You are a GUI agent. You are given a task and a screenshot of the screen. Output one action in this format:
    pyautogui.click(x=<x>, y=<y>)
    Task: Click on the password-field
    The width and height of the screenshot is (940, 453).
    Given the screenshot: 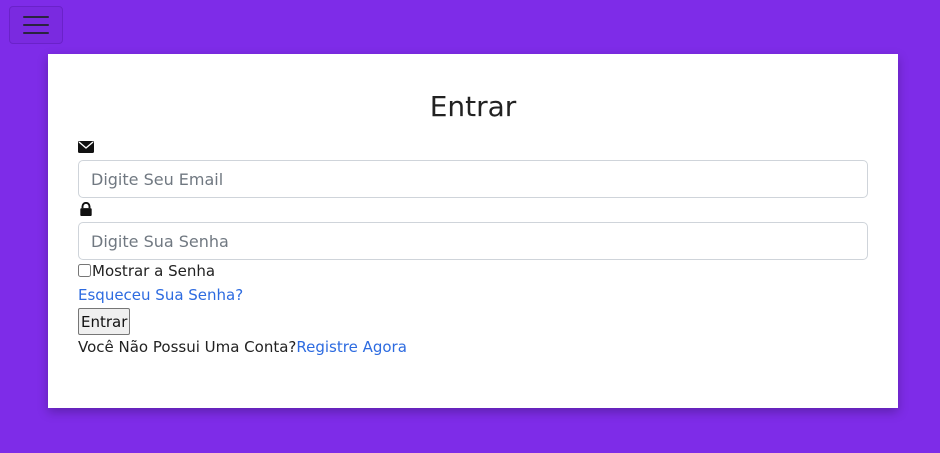 What is the action you would take?
    pyautogui.click(x=473, y=241)
    